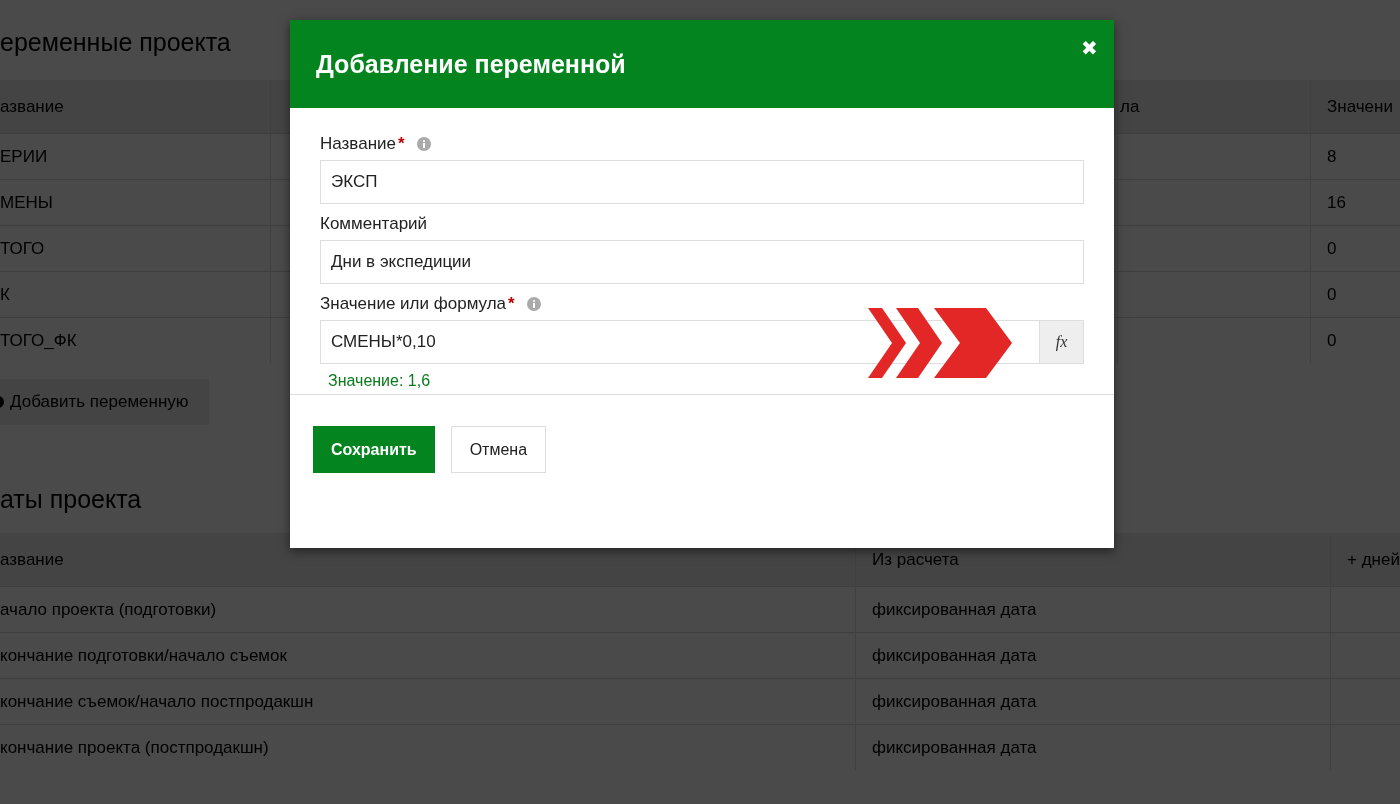 The height and width of the screenshot is (804, 1400). What do you see at coordinates (135, 156) in the screenshot?
I see `table-cell: ЕРИИ` at bounding box center [135, 156].